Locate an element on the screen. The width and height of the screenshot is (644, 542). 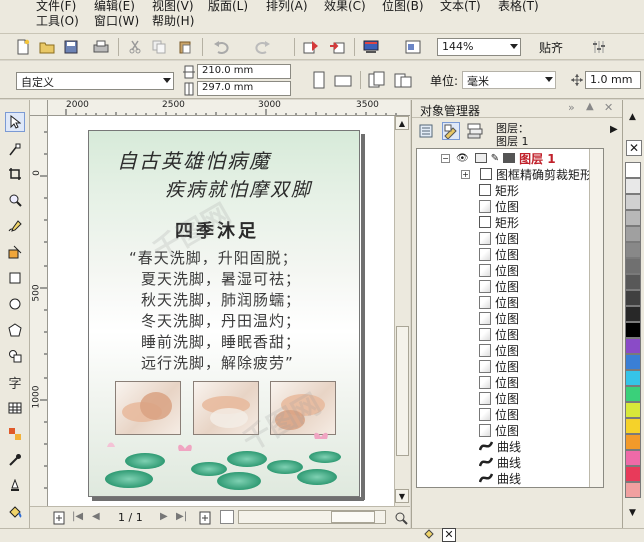
pencil-icon: ✎ is located at coordinates (495, 158).